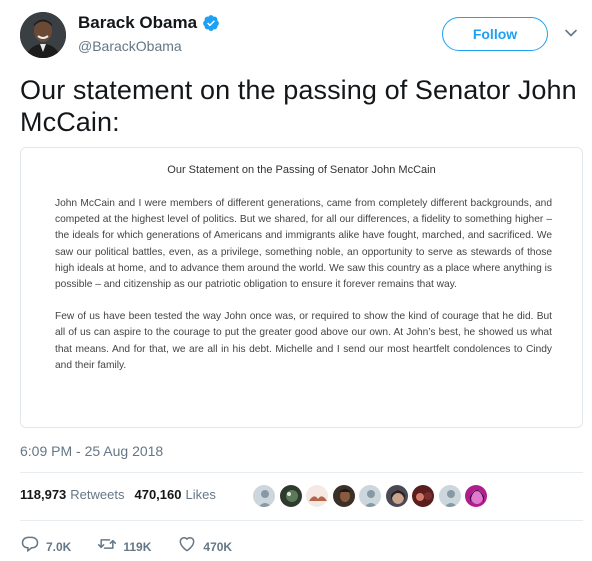 This screenshot has height=561, width=592. I want to click on likes-count: 470,160, so click(157, 494).